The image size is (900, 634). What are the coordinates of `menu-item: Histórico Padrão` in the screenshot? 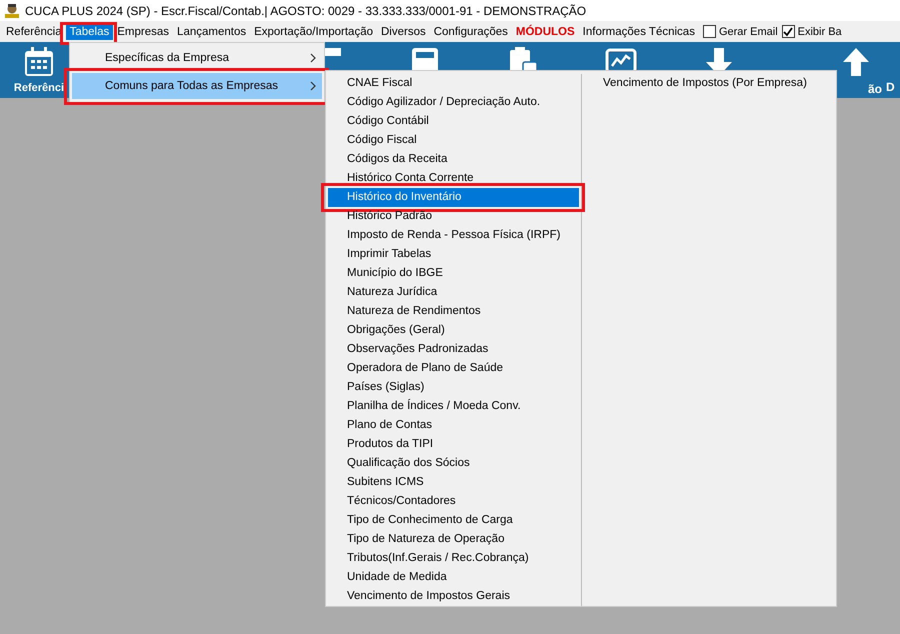 It's located at (453, 216).